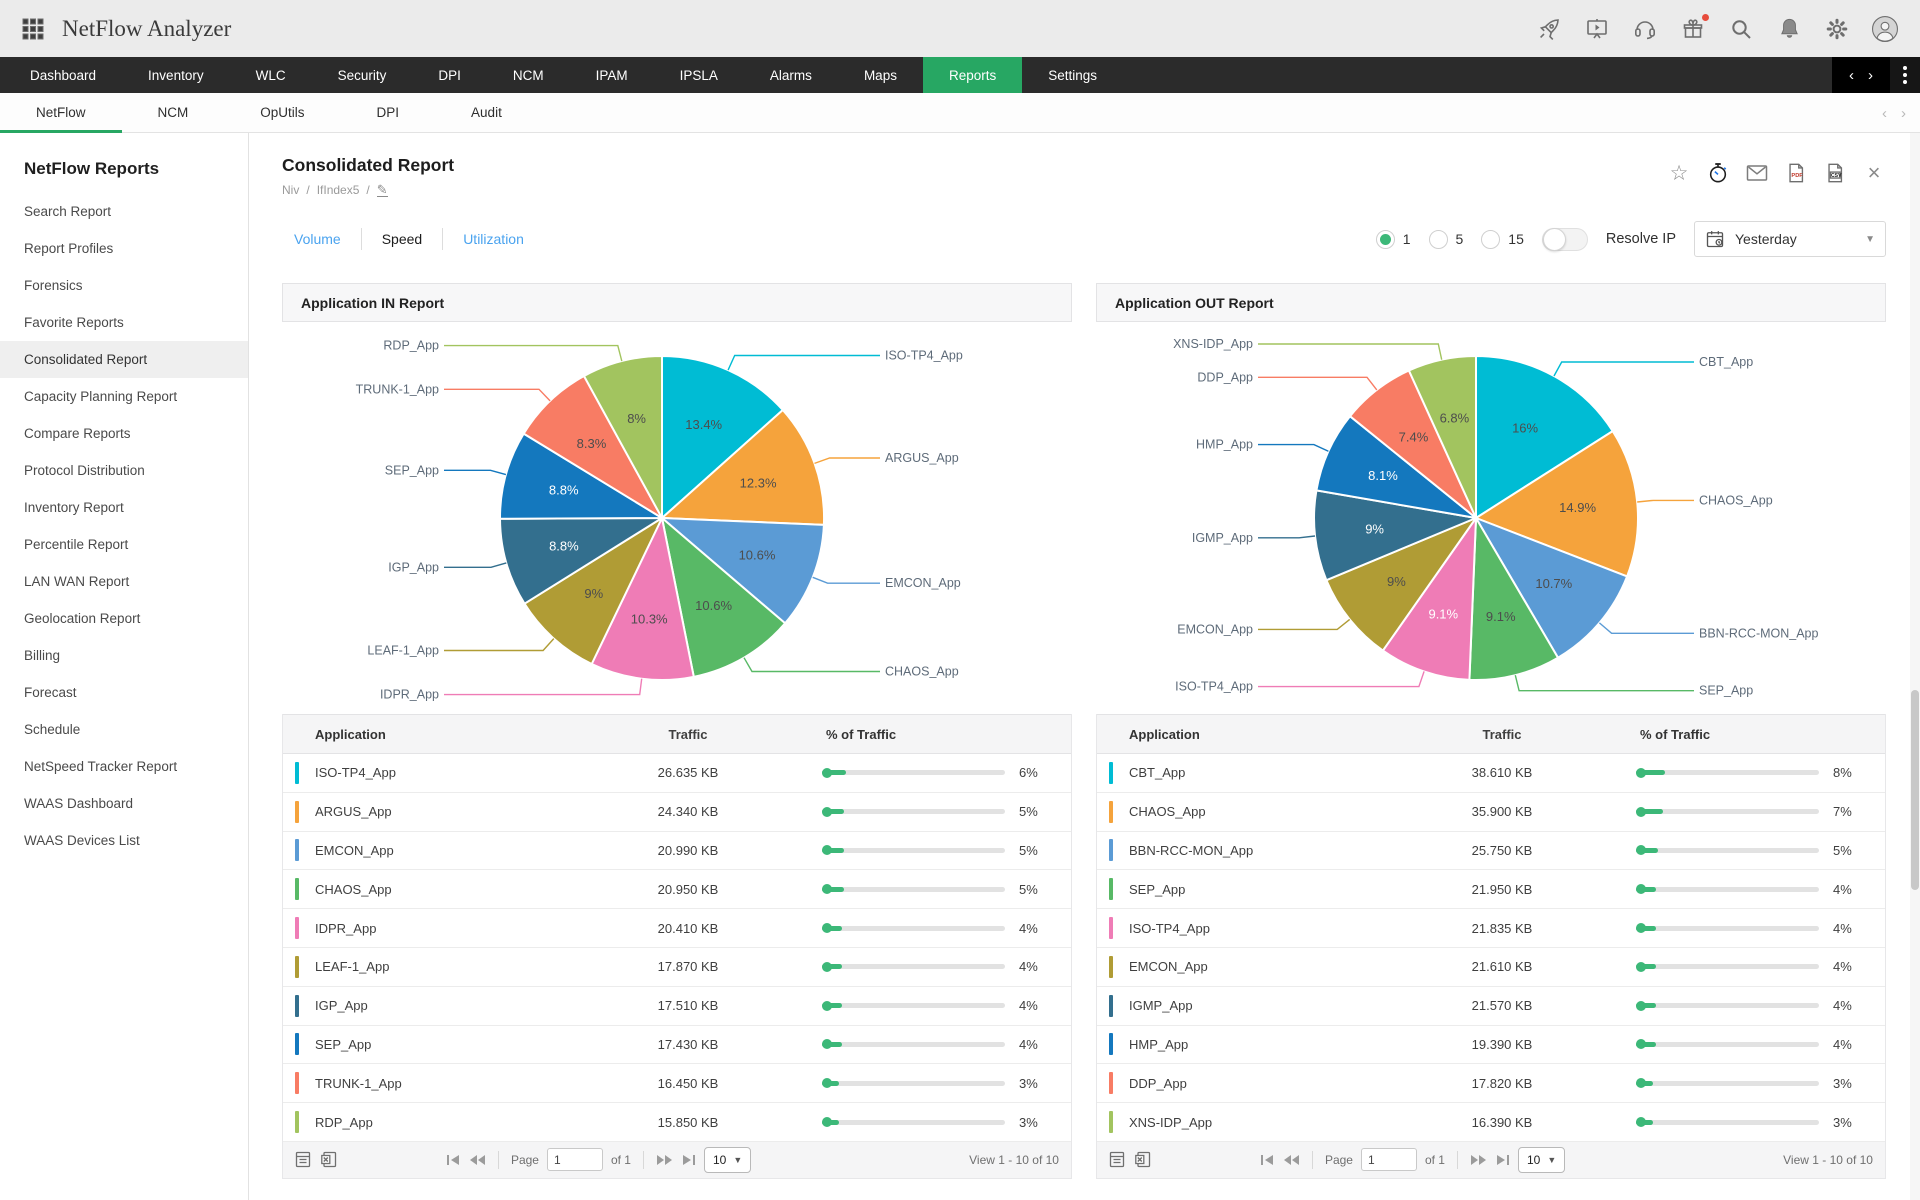  What do you see at coordinates (1837, 29) in the screenshot?
I see `gear-icon` at bounding box center [1837, 29].